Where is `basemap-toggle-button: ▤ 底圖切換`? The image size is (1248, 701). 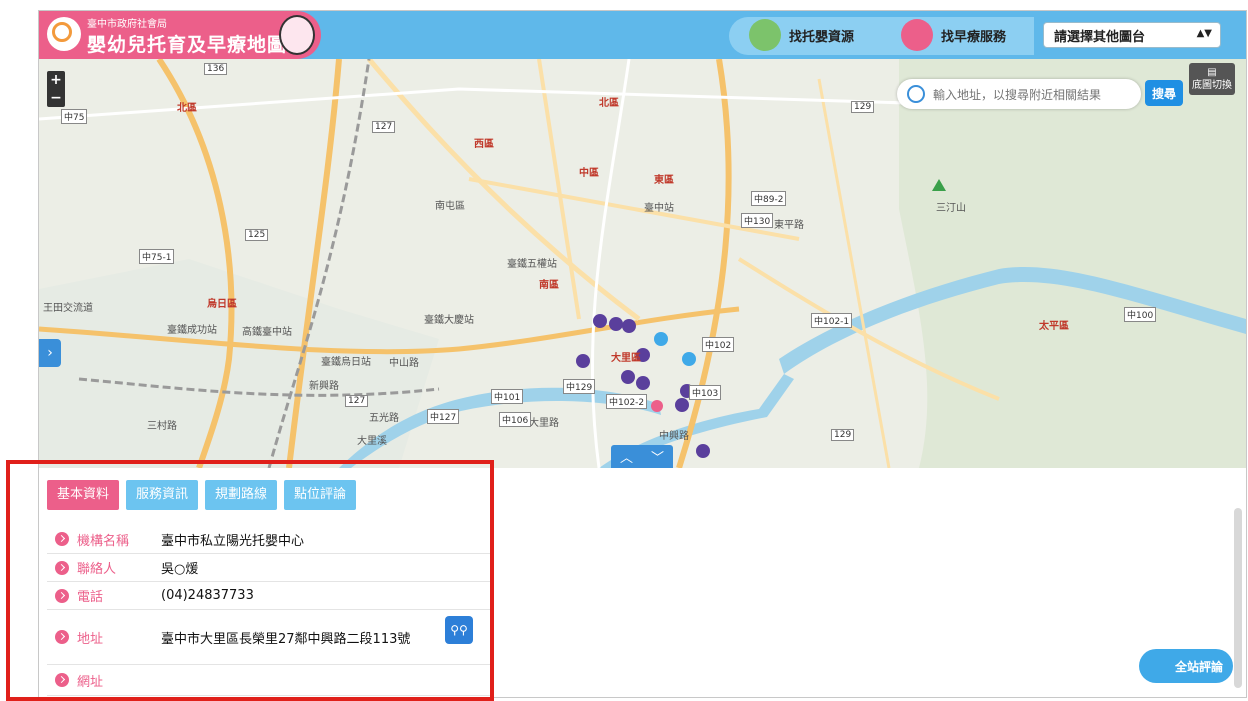 basemap-toggle-button: ▤ 底圖切換 is located at coordinates (1212, 79).